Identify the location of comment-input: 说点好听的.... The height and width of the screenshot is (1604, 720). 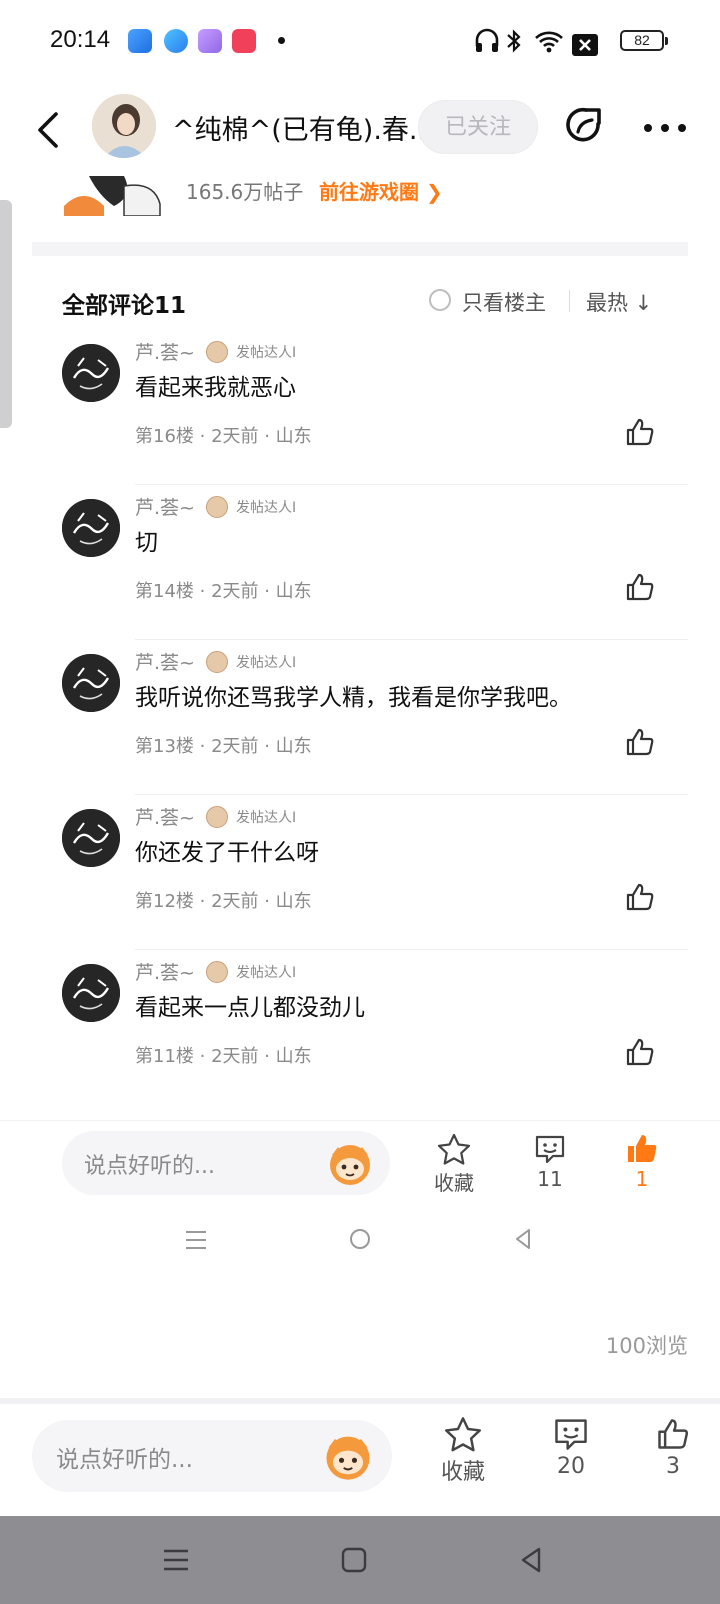
(212, 1456).